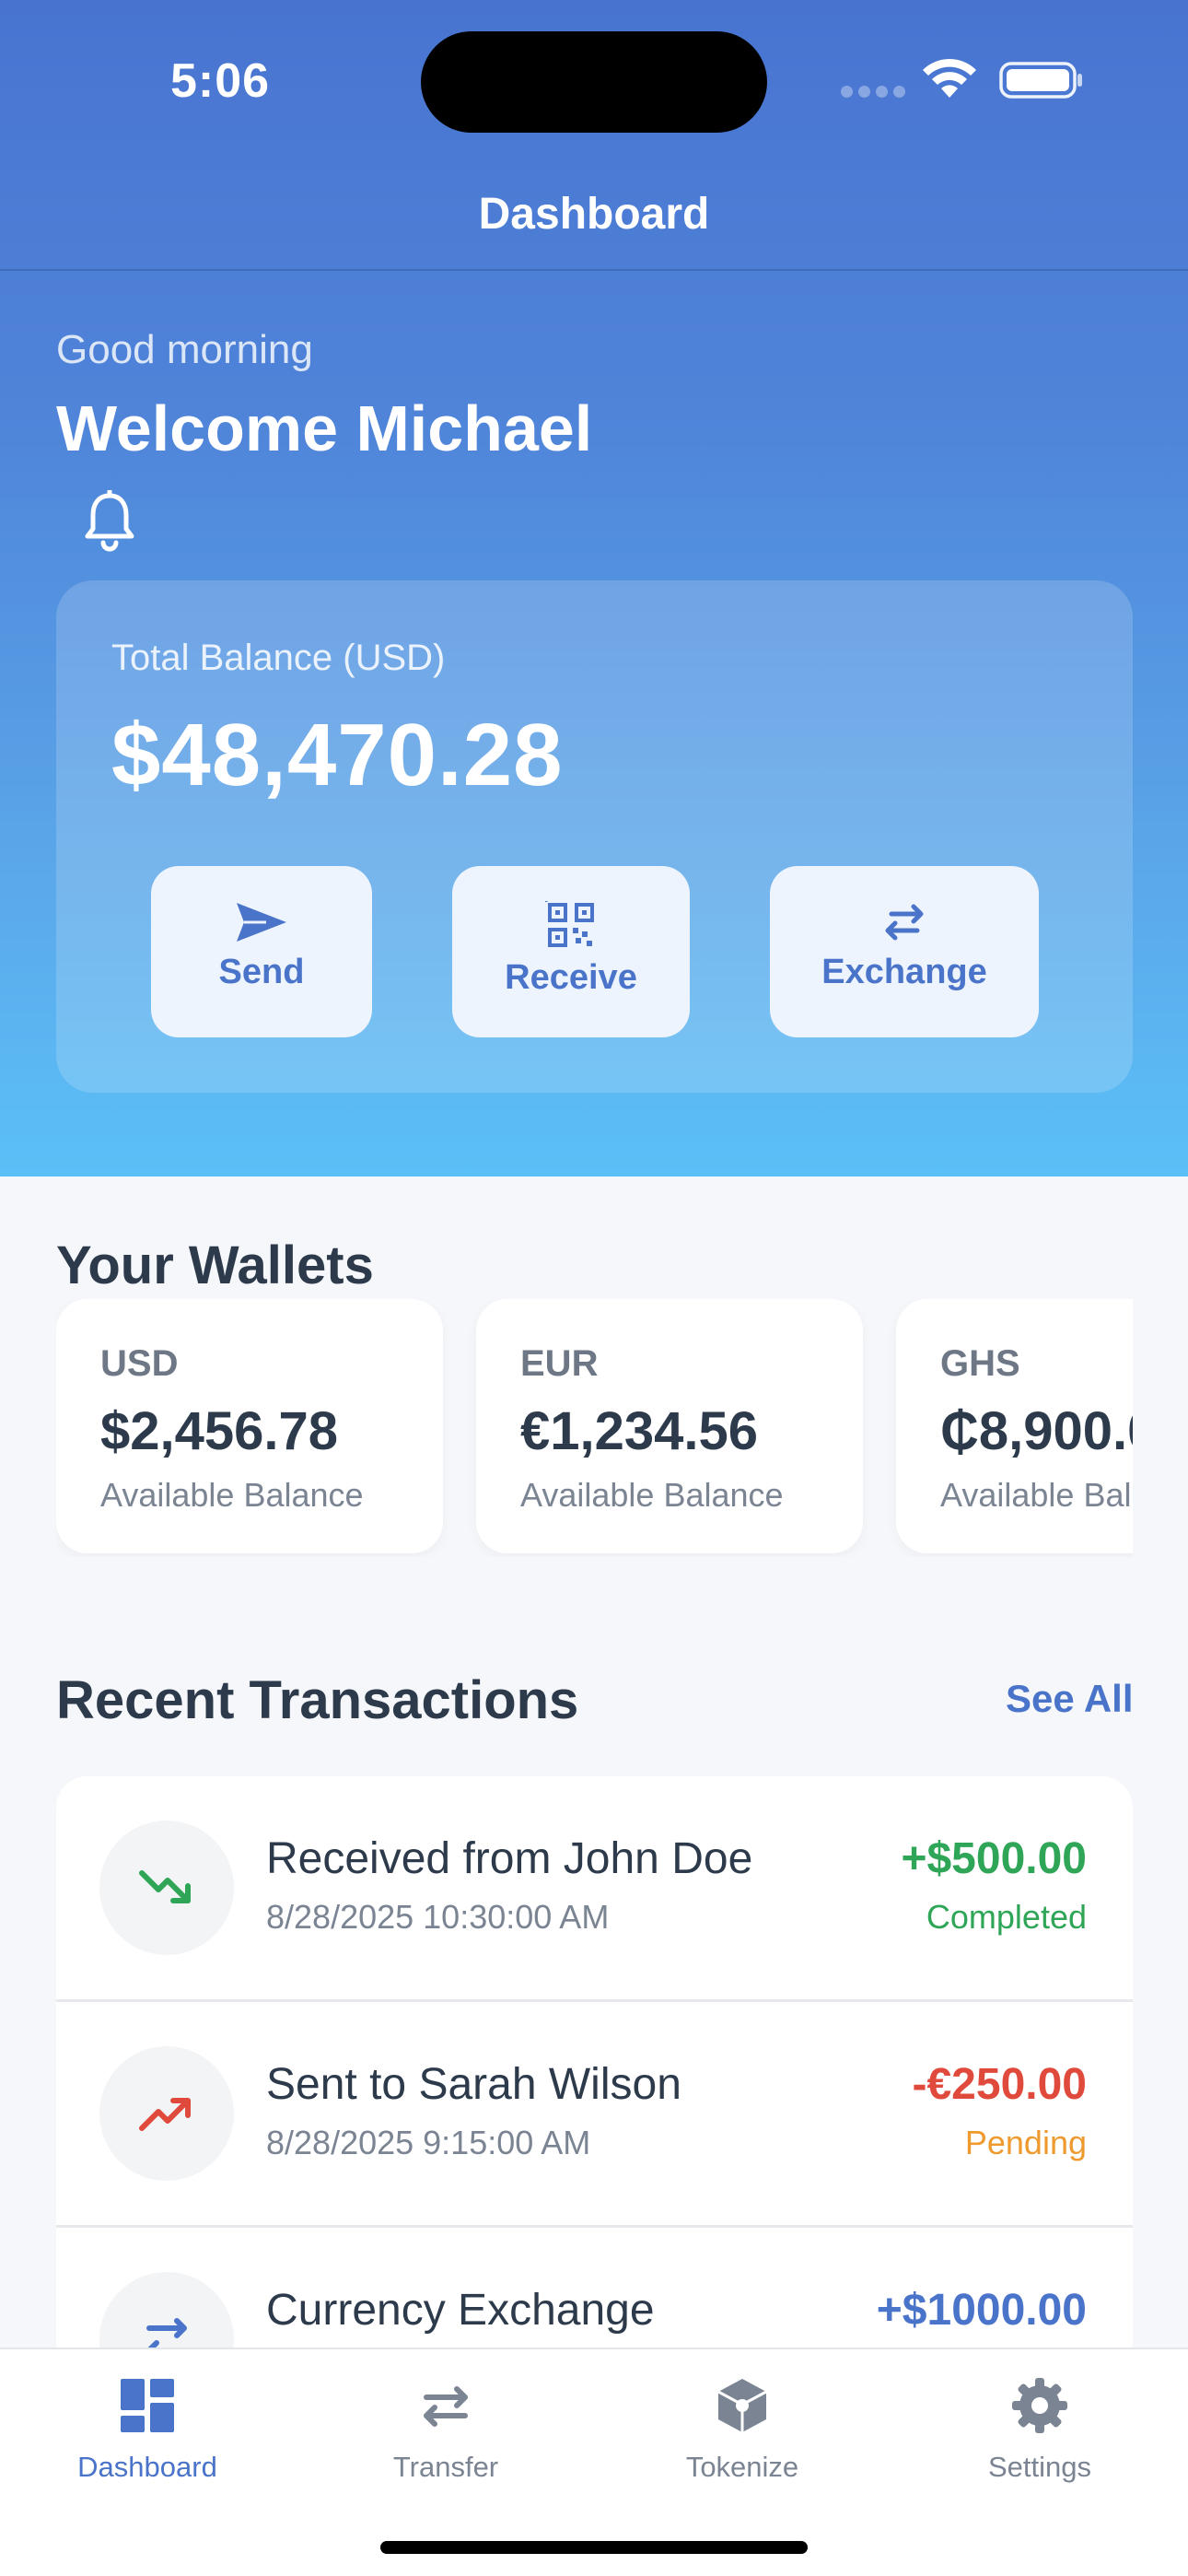  Describe the element at coordinates (982, 2310) in the screenshot. I see `transaction-amount: +$1000.00` at that location.